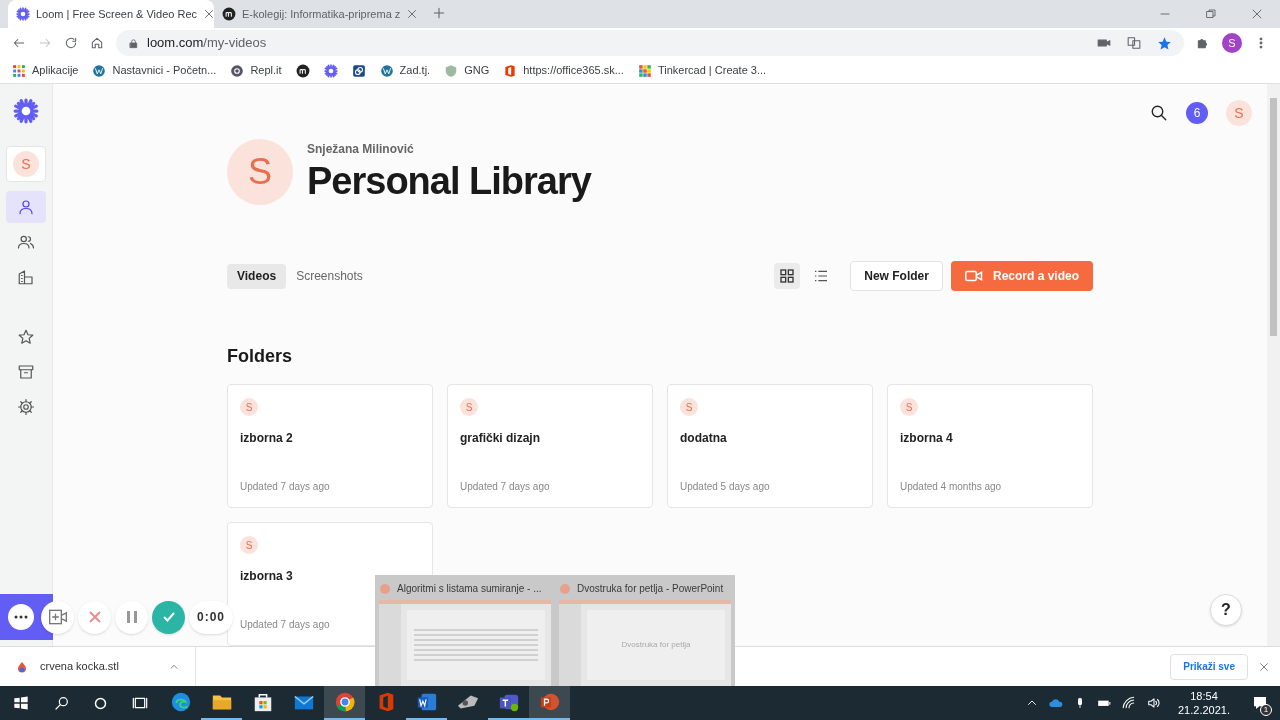 The height and width of the screenshot is (720, 1280). Describe the element at coordinates (317, 14) in the screenshot. I see `browser-tab: E-kolegij: Informatika-priprema z` at that location.